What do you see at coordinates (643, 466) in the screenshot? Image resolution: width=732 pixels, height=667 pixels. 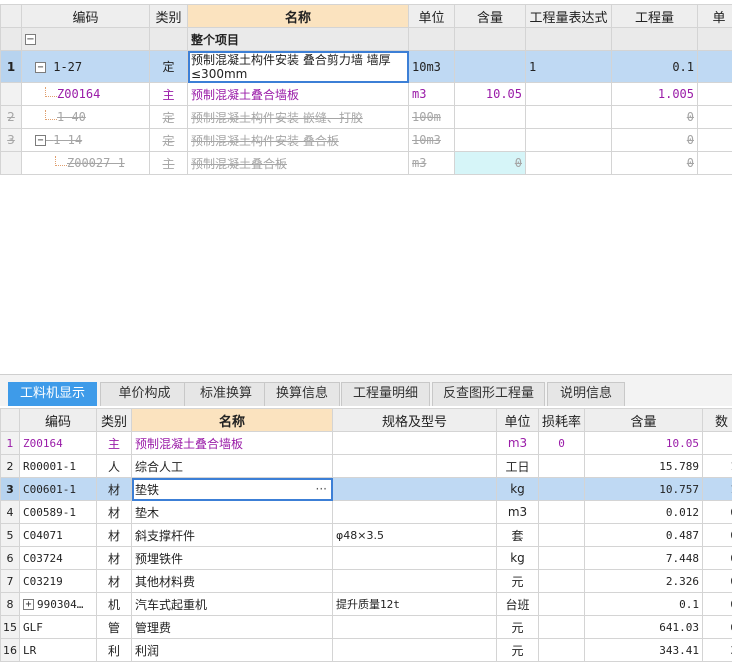 I see `content-cell: 15.789` at bounding box center [643, 466].